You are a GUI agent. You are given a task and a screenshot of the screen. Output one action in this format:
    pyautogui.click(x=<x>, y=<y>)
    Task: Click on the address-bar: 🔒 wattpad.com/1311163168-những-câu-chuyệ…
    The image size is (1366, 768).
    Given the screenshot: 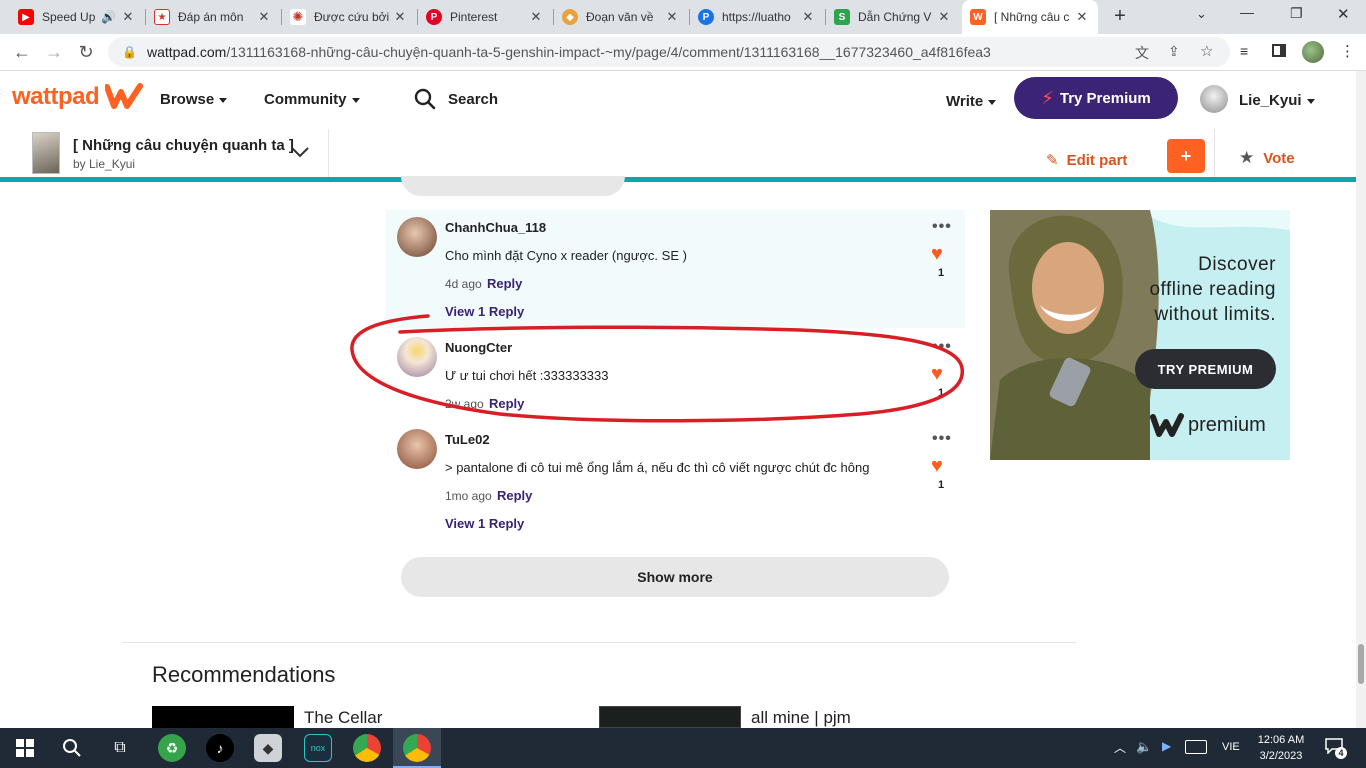 What is the action you would take?
    pyautogui.click(x=669, y=52)
    